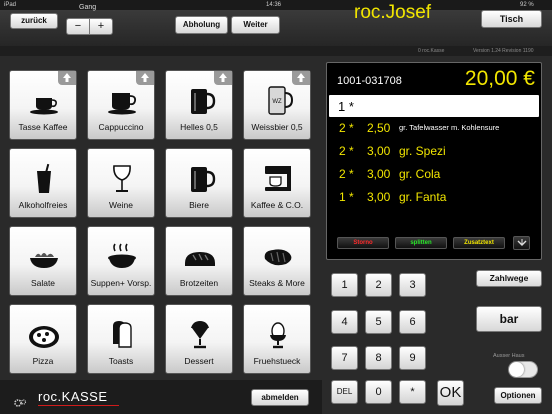 The height and width of the screenshot is (414, 552). Describe the element at coordinates (346, 106) in the screenshot. I see `input-value: 1 *` at that location.